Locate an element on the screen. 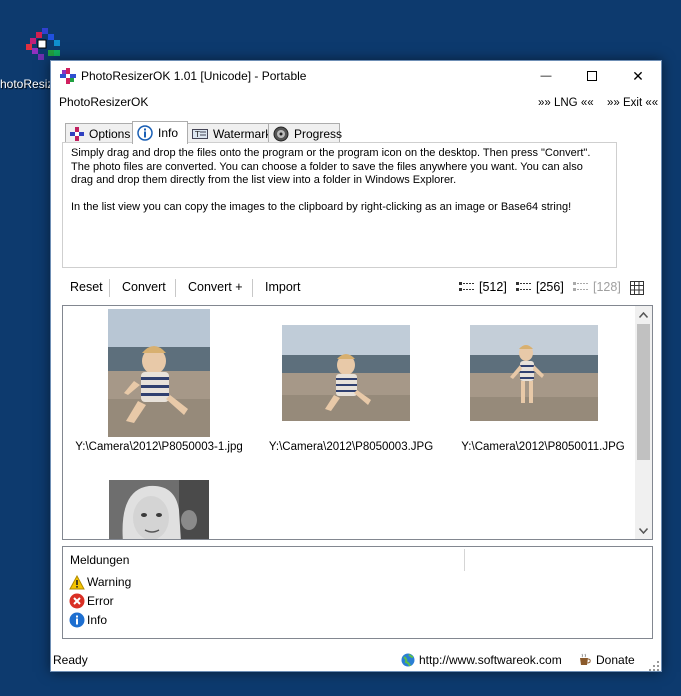 The height and width of the screenshot is (696, 681). info-label: Info is located at coordinates (97, 620).